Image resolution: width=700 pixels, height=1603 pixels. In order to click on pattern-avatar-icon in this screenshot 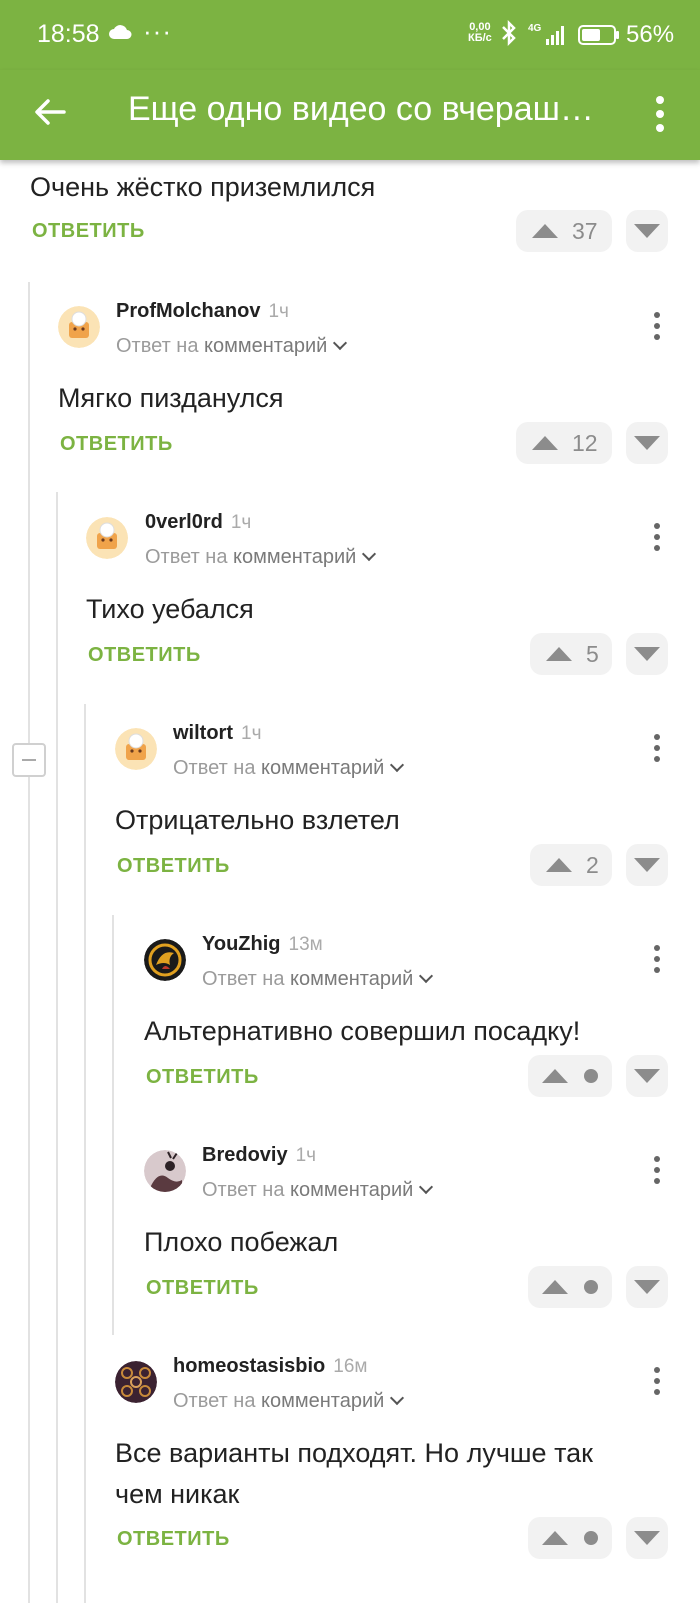, I will do `click(136, 1382)`.